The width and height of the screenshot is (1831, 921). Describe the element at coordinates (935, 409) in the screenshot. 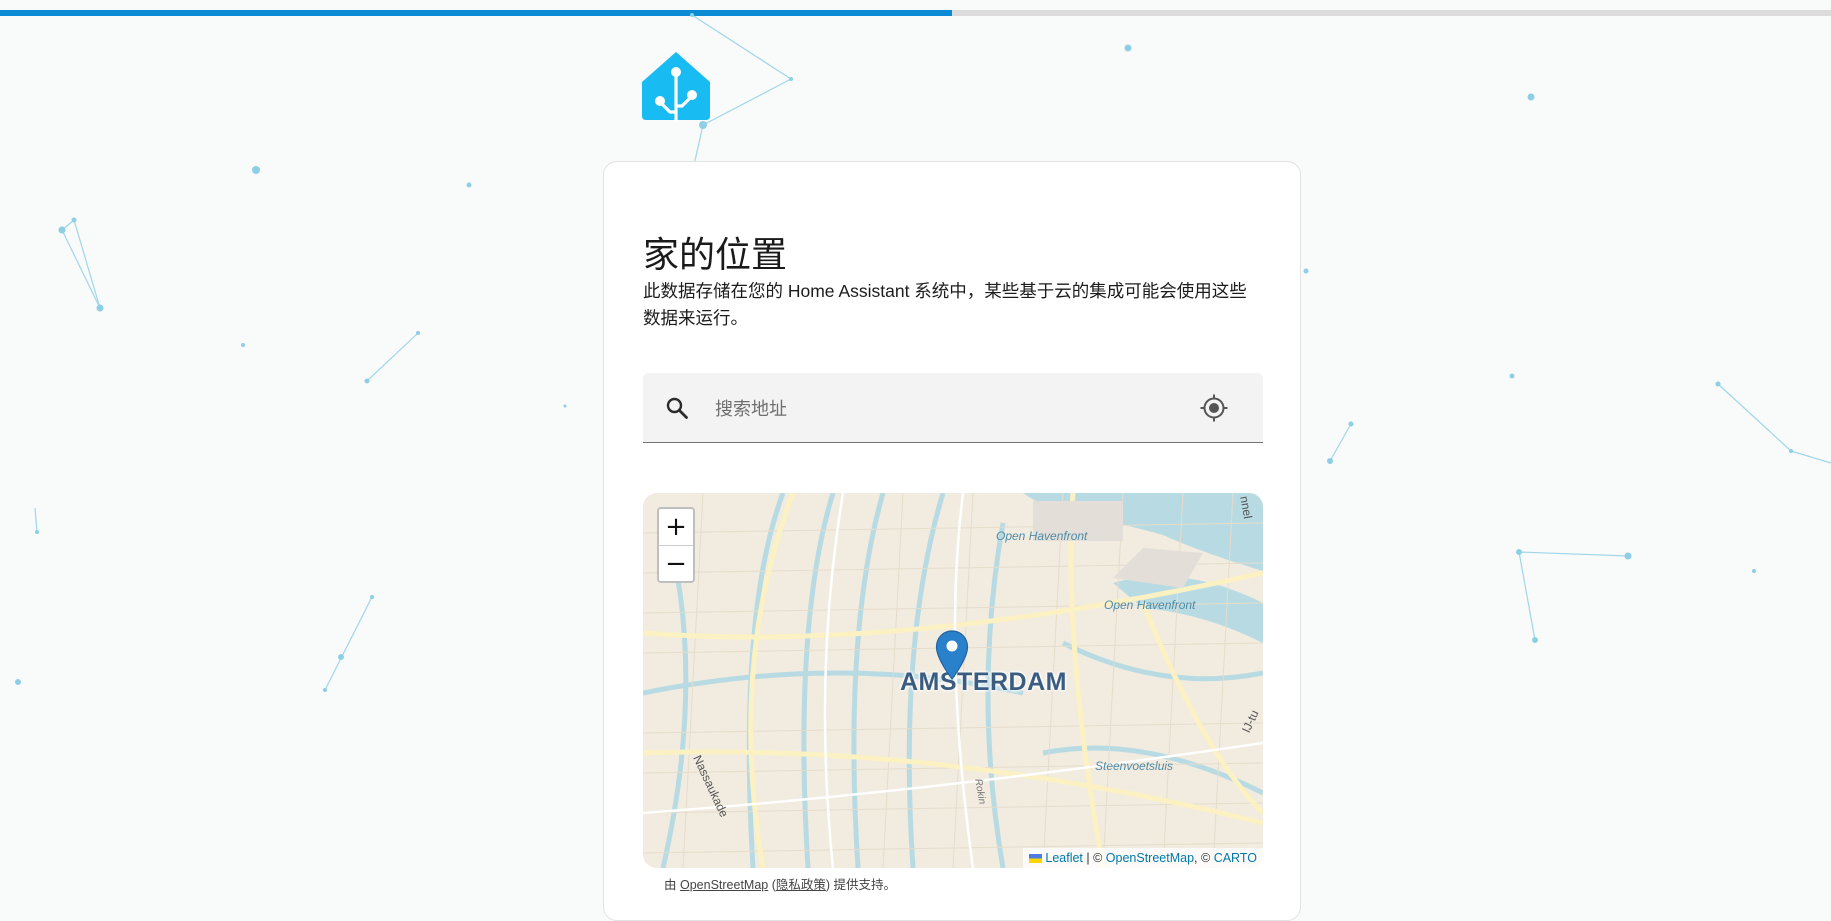

I see `address-search-input` at that location.